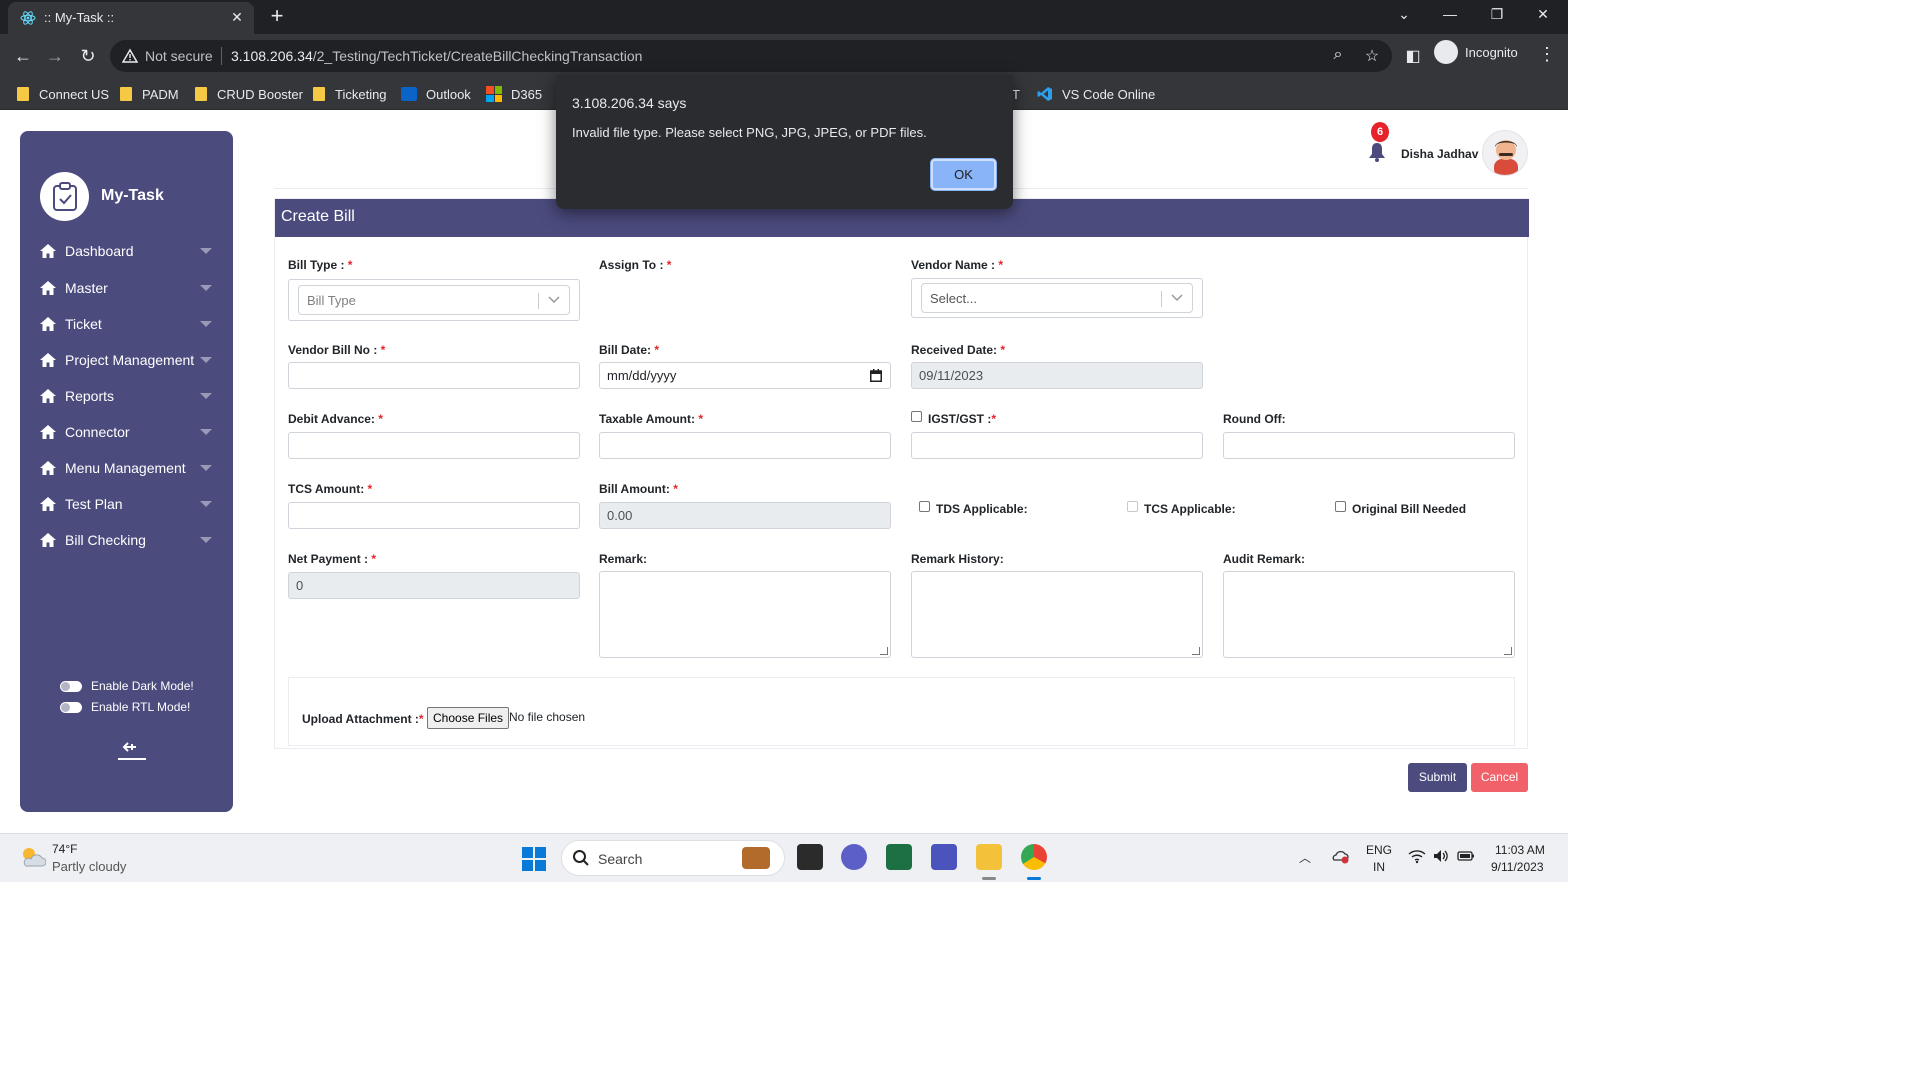 This screenshot has height=1080, width=1920. What do you see at coordinates (1338, 55) in the screenshot?
I see `zoom-icon: ⌕` at bounding box center [1338, 55].